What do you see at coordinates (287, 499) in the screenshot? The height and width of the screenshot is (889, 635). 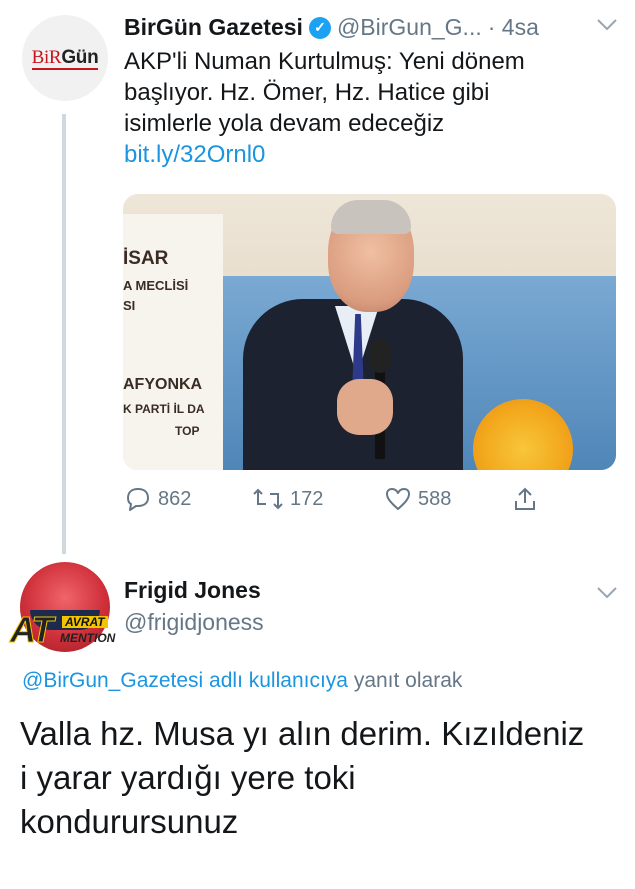 I see `retweet-button: 172` at bounding box center [287, 499].